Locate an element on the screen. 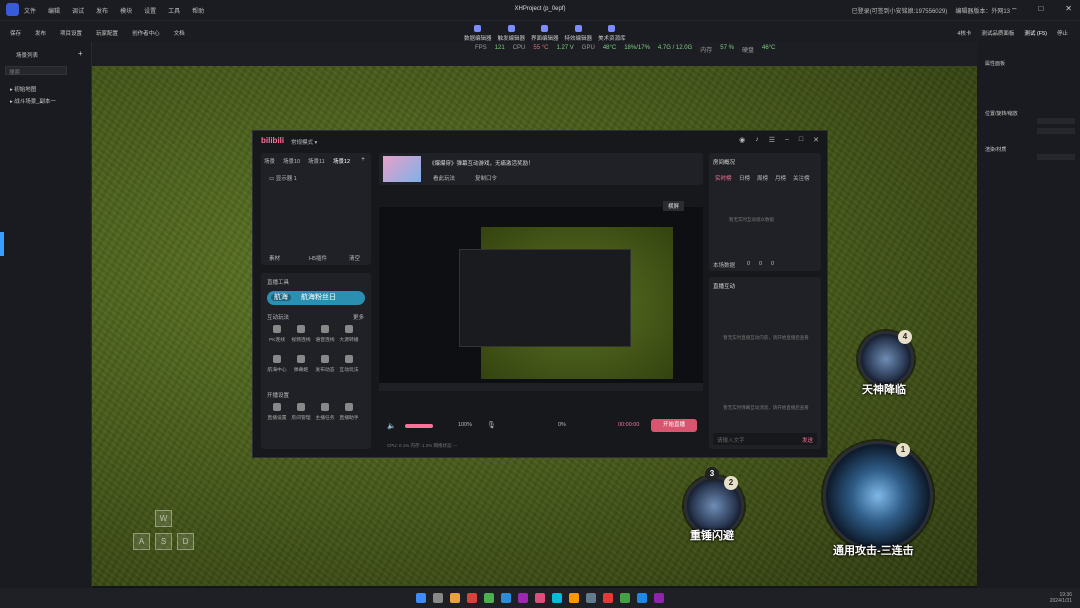  promo-view-button: 看此玩法 is located at coordinates (444, 178).